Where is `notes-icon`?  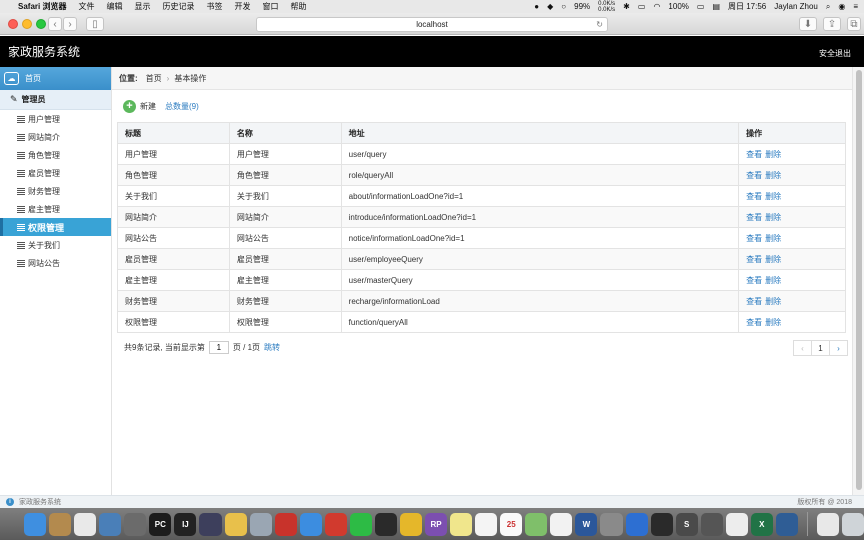 notes-icon is located at coordinates (60, 524).